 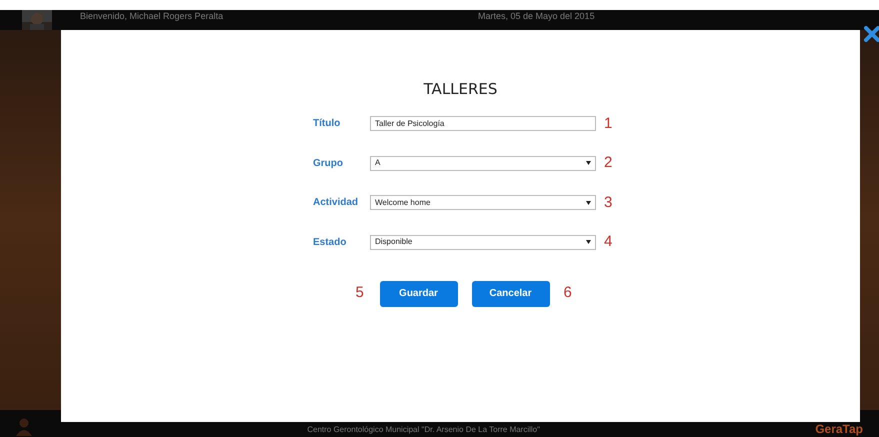 What do you see at coordinates (483, 124) in the screenshot?
I see `input-field: Taller de Psicología` at bounding box center [483, 124].